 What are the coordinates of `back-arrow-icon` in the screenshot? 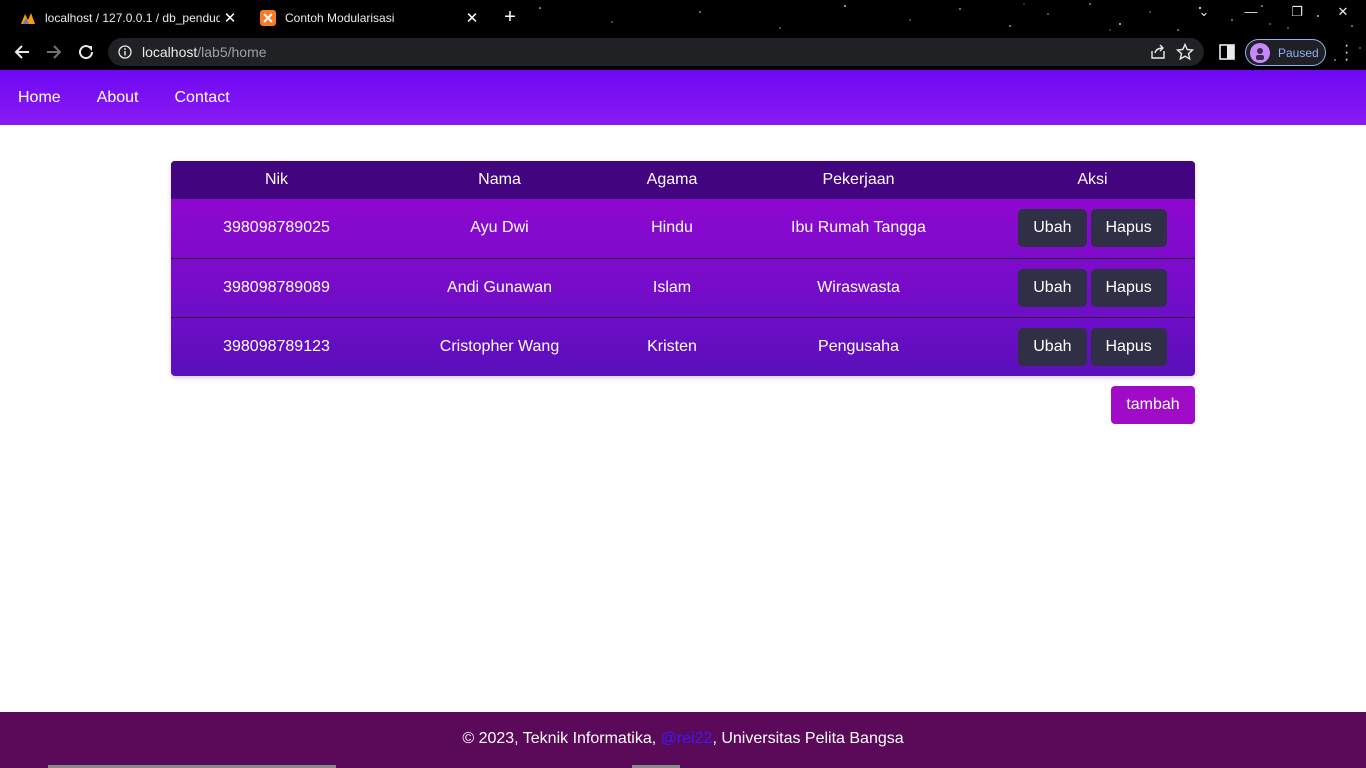 It's located at (22, 52).